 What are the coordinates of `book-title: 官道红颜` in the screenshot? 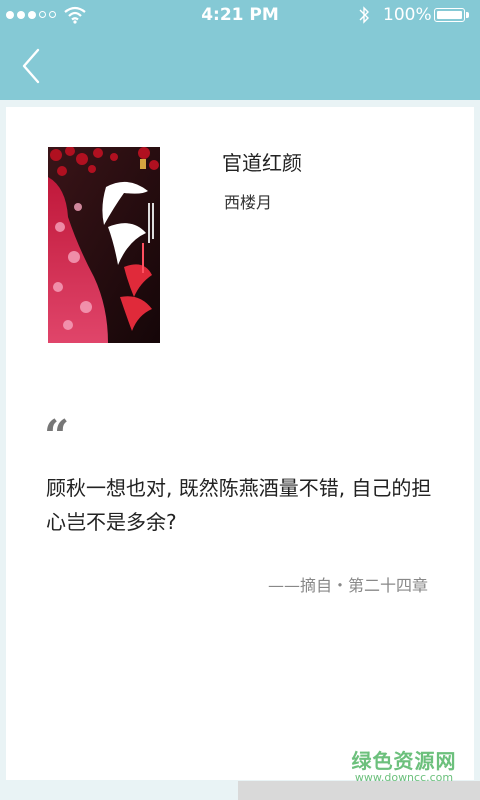 It's located at (262, 161).